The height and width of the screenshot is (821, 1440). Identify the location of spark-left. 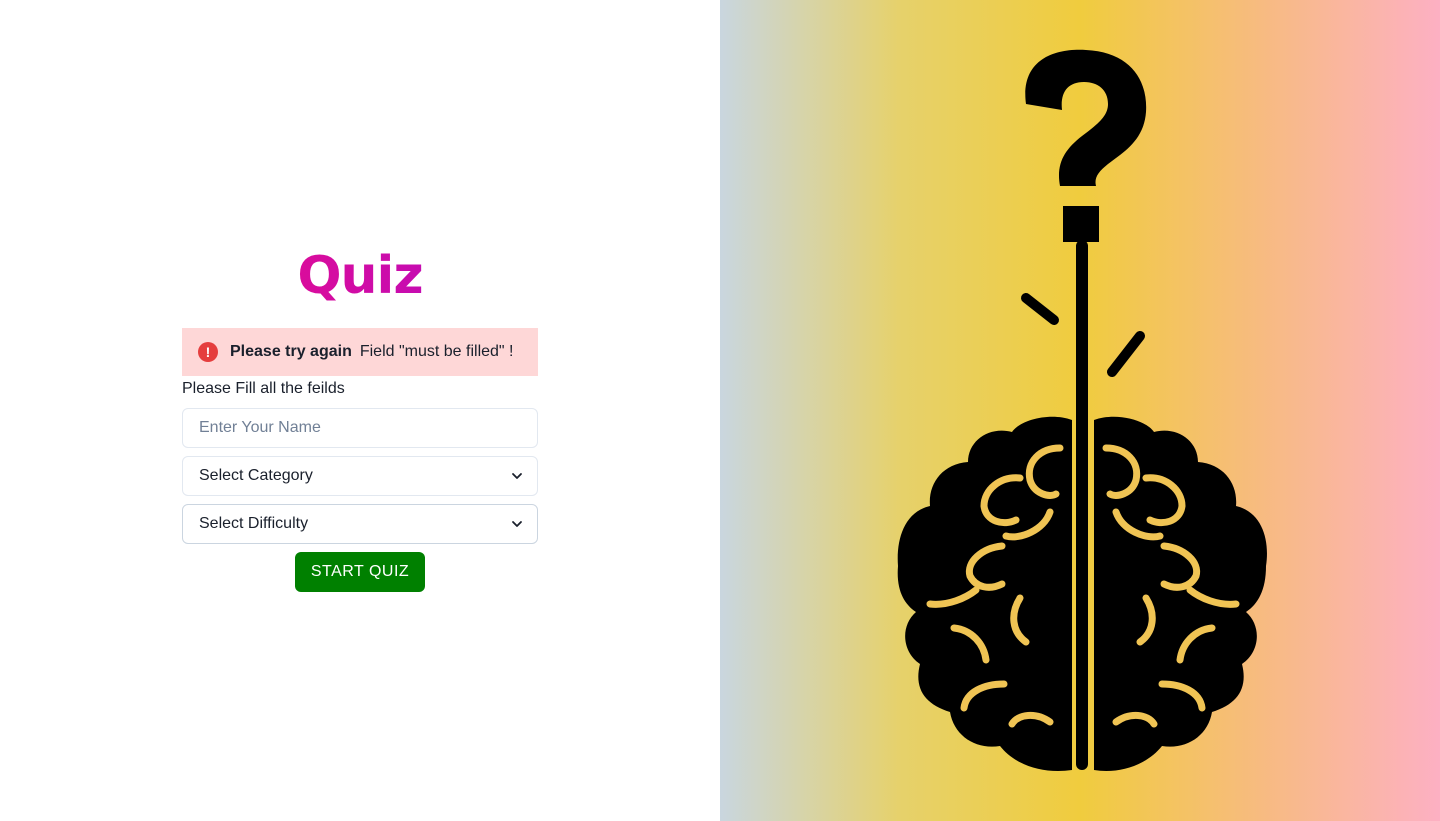
(1040, 309).